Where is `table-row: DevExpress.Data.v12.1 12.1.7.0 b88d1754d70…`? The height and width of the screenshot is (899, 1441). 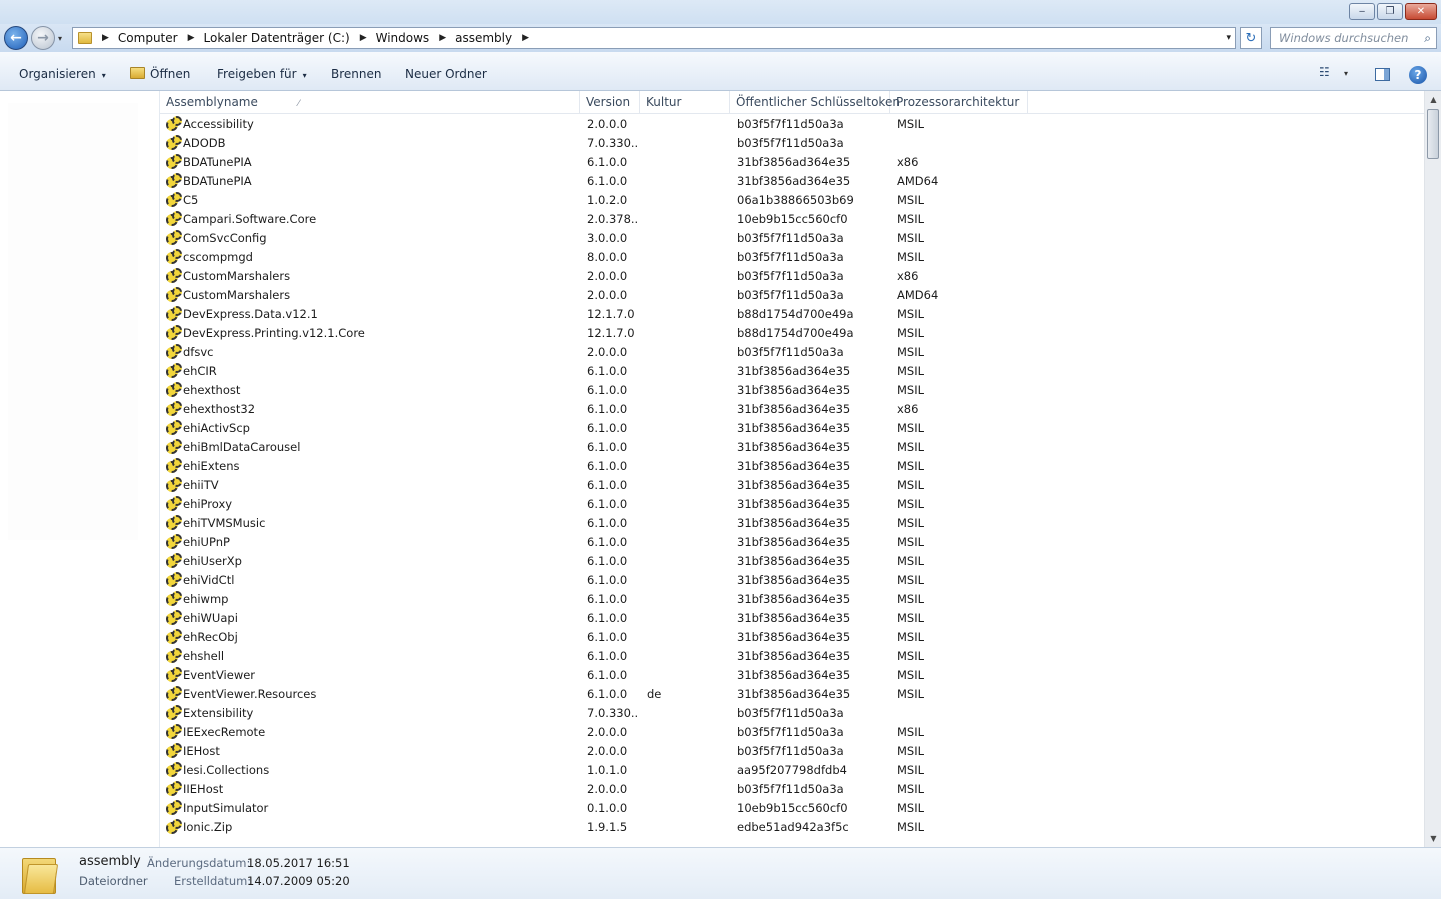
table-row: DevExpress.Data.v12.1 12.1.7.0 b88d1754d70… is located at coordinates (792, 314).